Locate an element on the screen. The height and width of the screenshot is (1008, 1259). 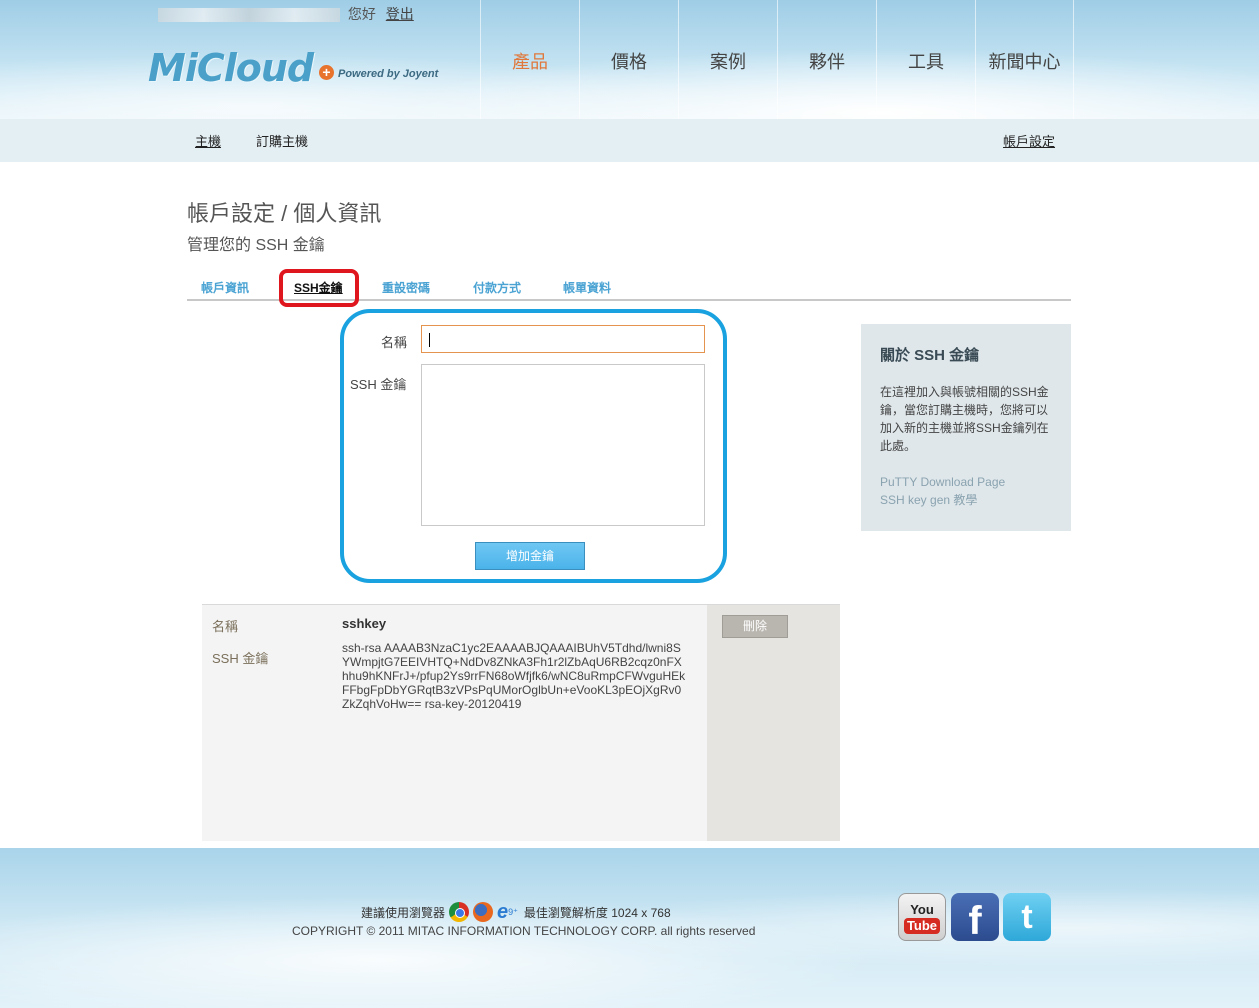
blurred-username is located at coordinates (249, 15).